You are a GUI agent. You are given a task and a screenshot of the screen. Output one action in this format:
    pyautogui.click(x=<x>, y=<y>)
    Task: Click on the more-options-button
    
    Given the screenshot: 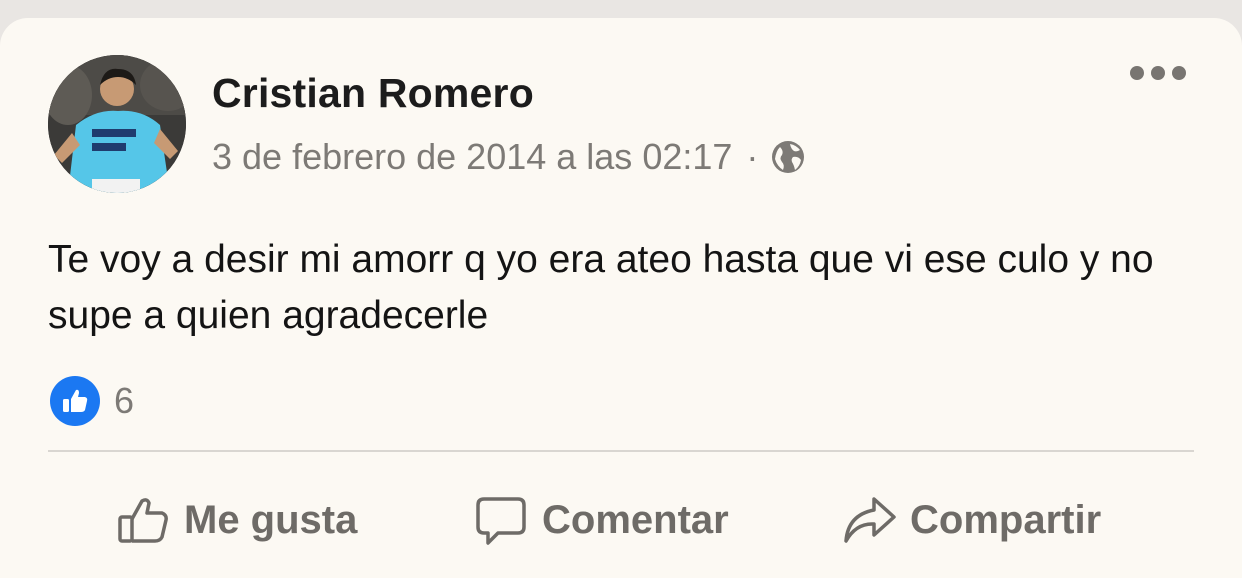 What is the action you would take?
    pyautogui.click(x=1158, y=73)
    